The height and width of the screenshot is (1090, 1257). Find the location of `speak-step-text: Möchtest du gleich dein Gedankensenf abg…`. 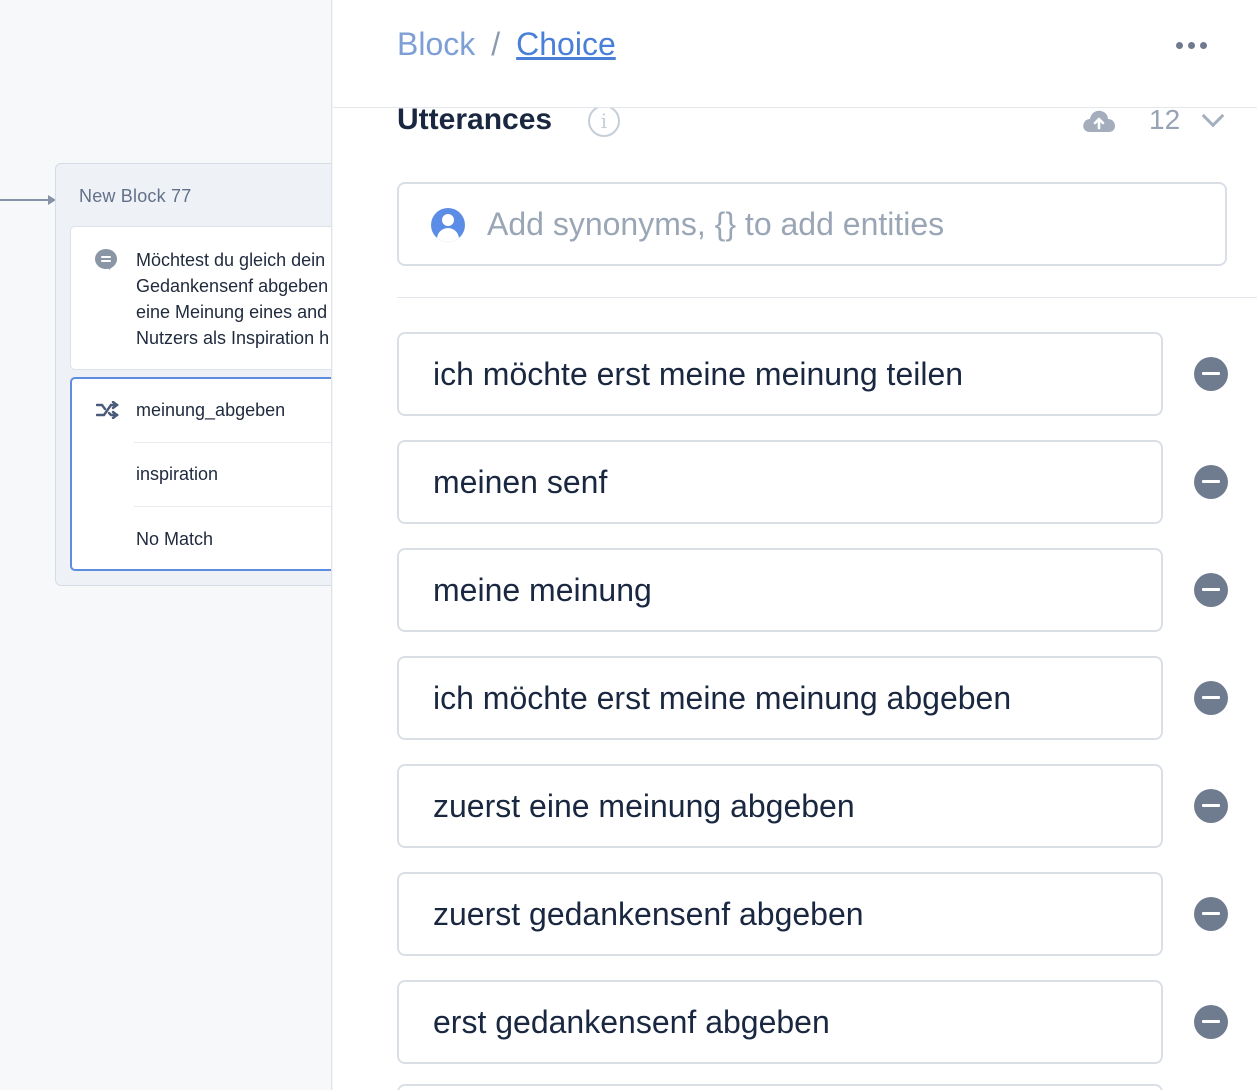

speak-step-text: Möchtest du gleich dein Gedankensenf abg… is located at coordinates (233, 299).